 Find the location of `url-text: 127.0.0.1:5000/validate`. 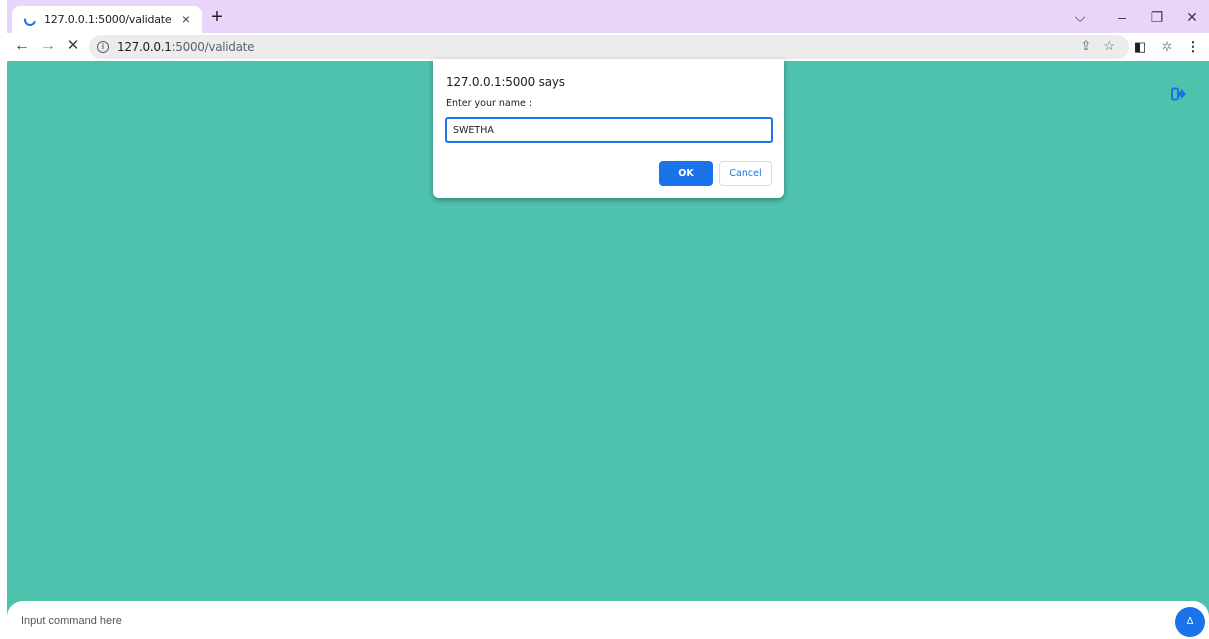

url-text: 127.0.0.1:5000/validate is located at coordinates (185, 47).